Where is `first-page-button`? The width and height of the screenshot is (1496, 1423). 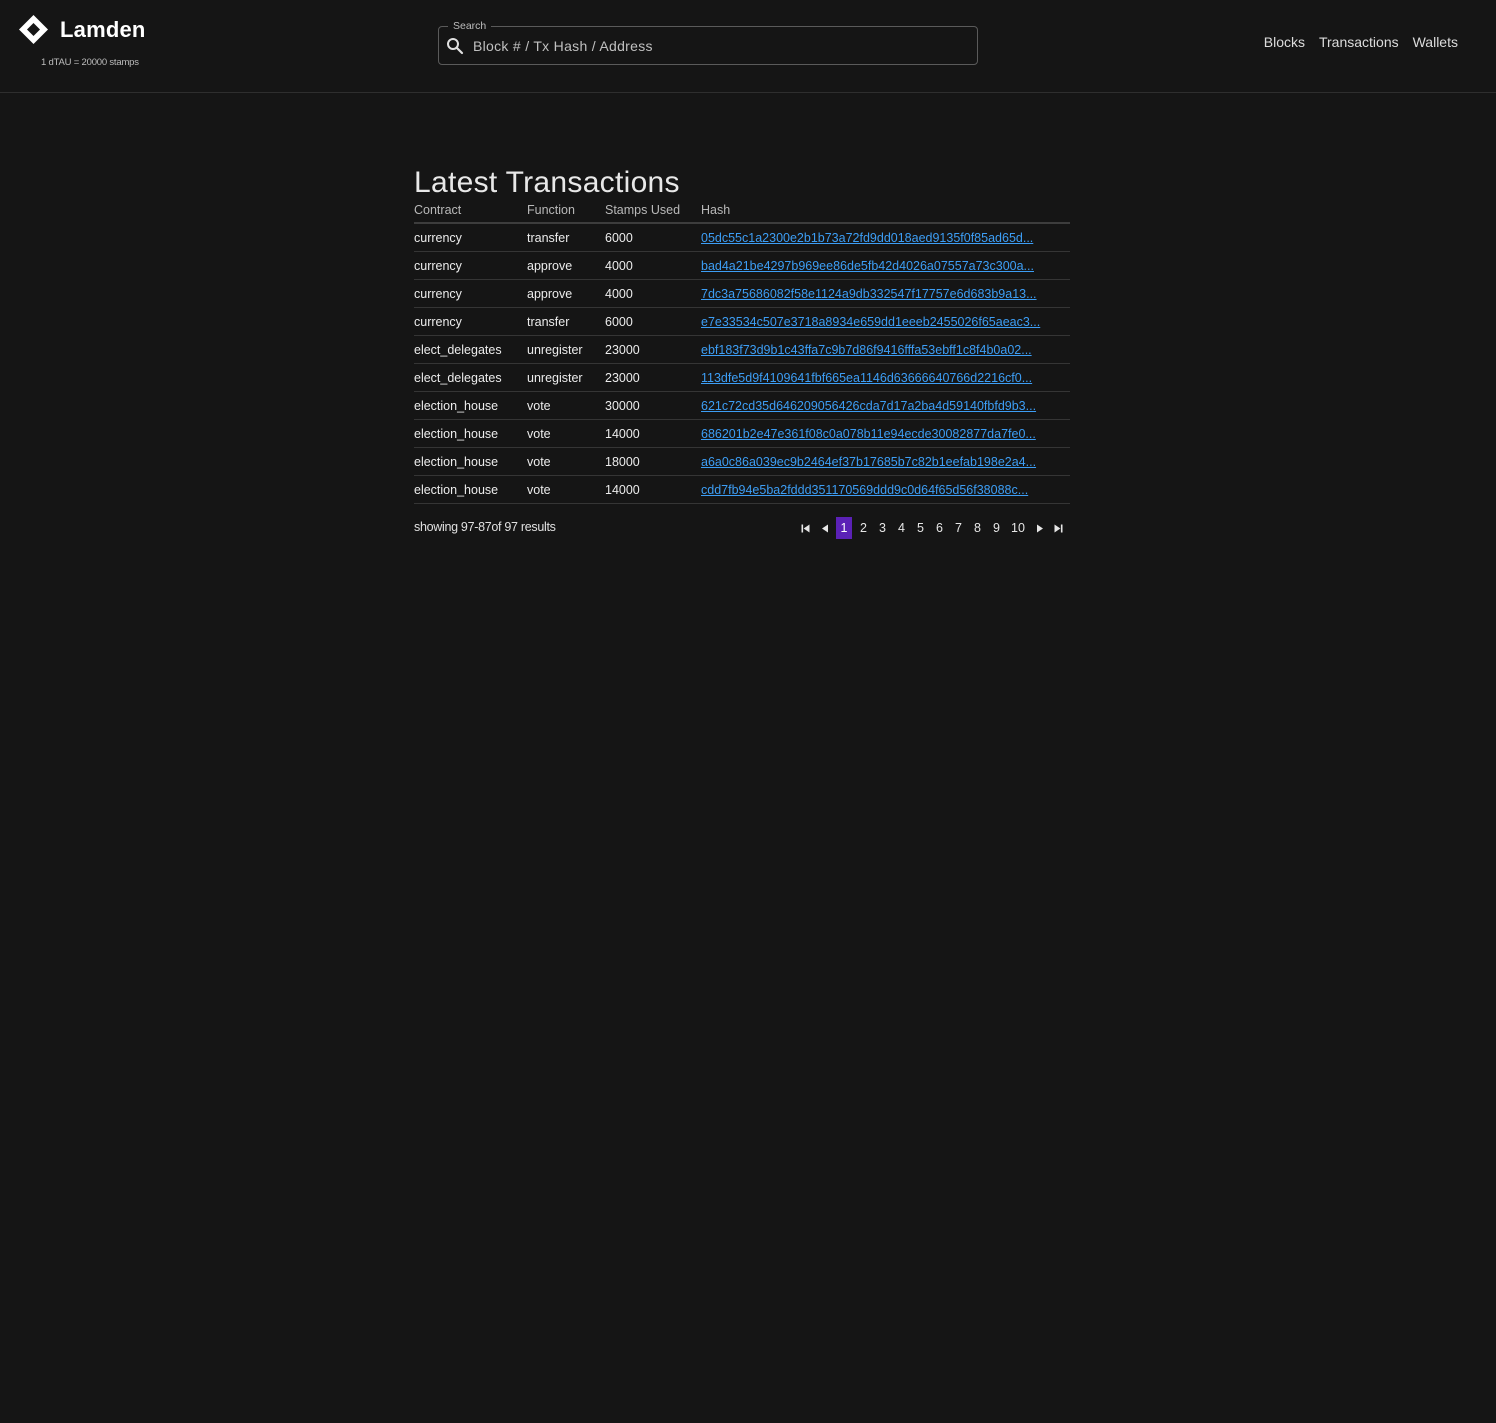 first-page-button is located at coordinates (805, 528).